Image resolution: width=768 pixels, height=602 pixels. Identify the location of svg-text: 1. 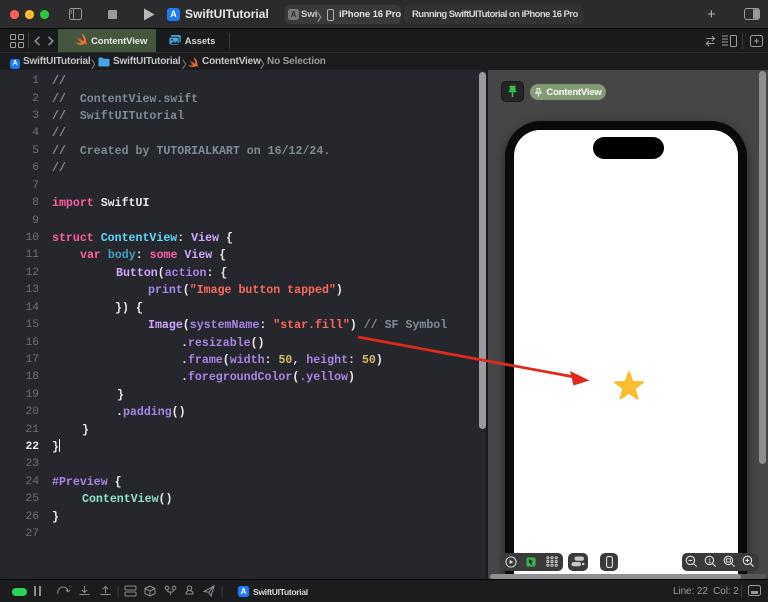
(710, 561).